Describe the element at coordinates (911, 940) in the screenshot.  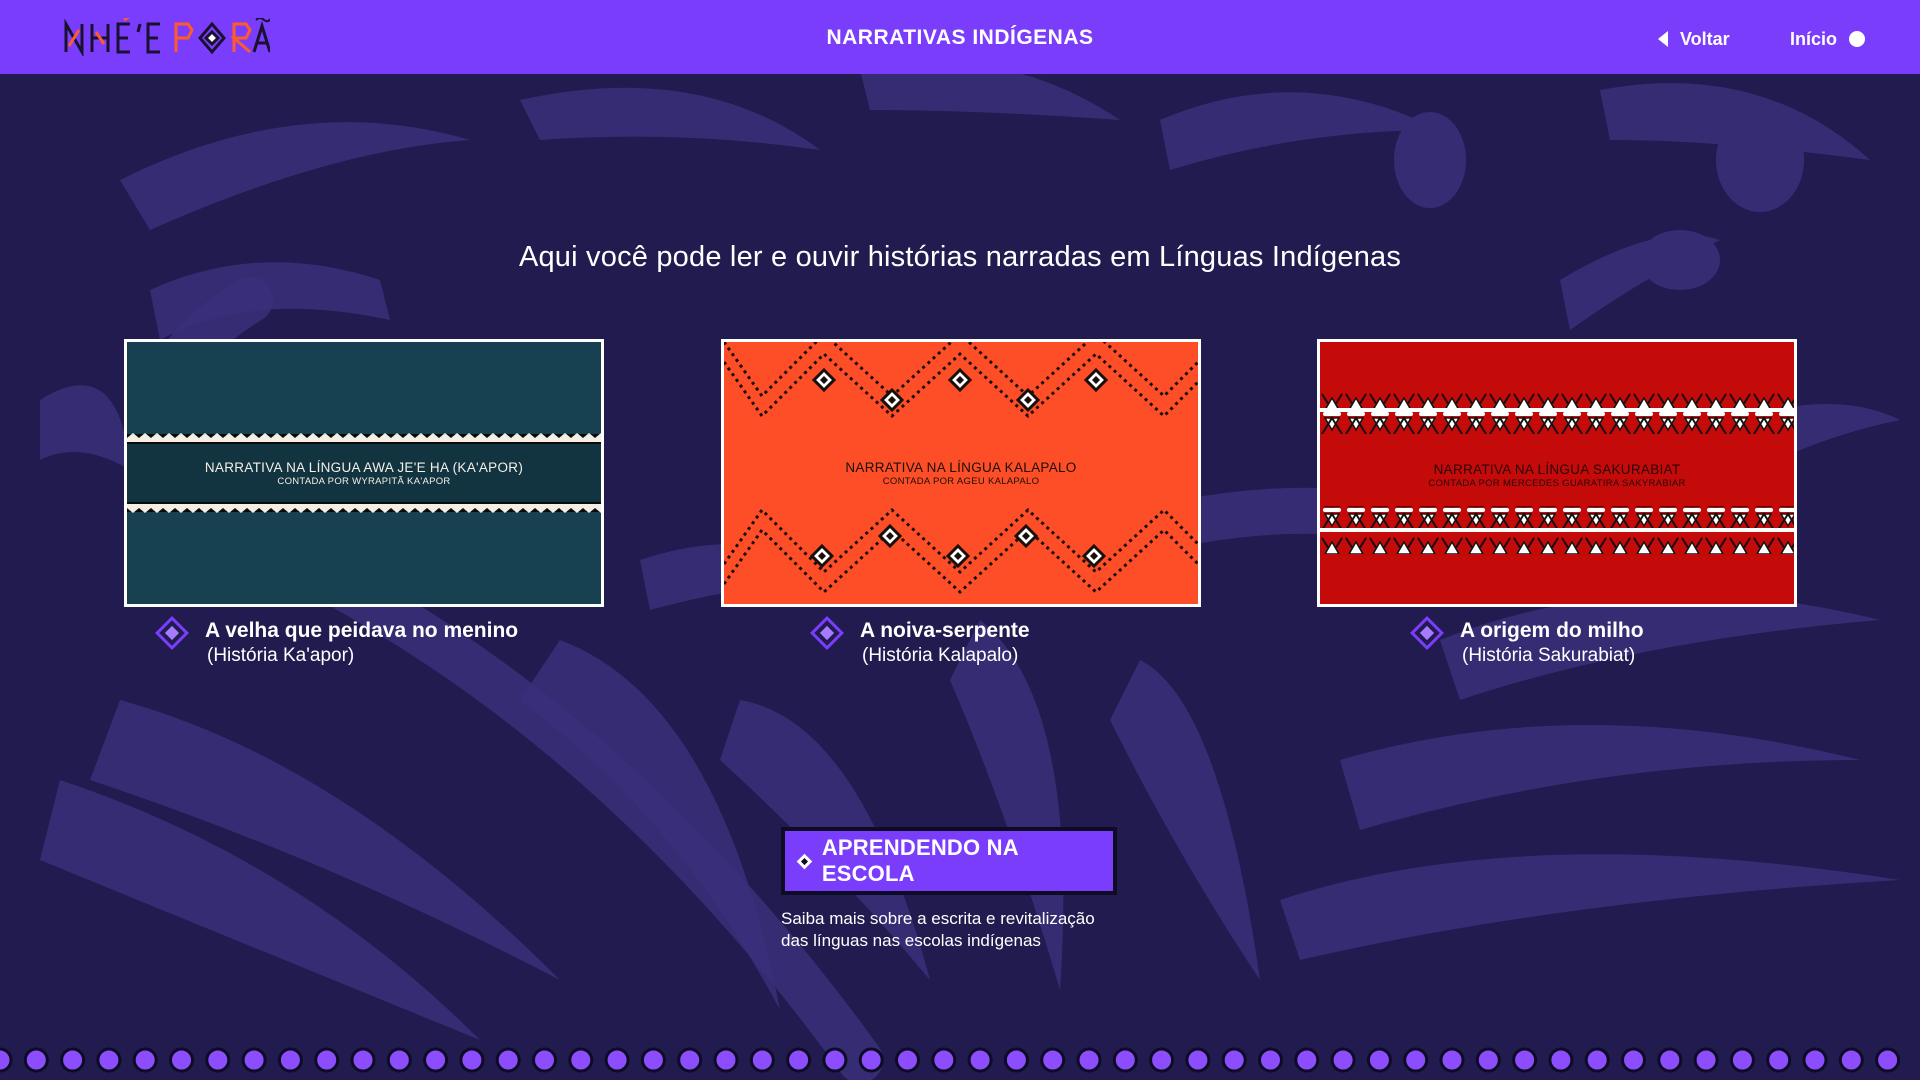
I see `cta-description-line: das línguas nas escolas indígenas` at that location.